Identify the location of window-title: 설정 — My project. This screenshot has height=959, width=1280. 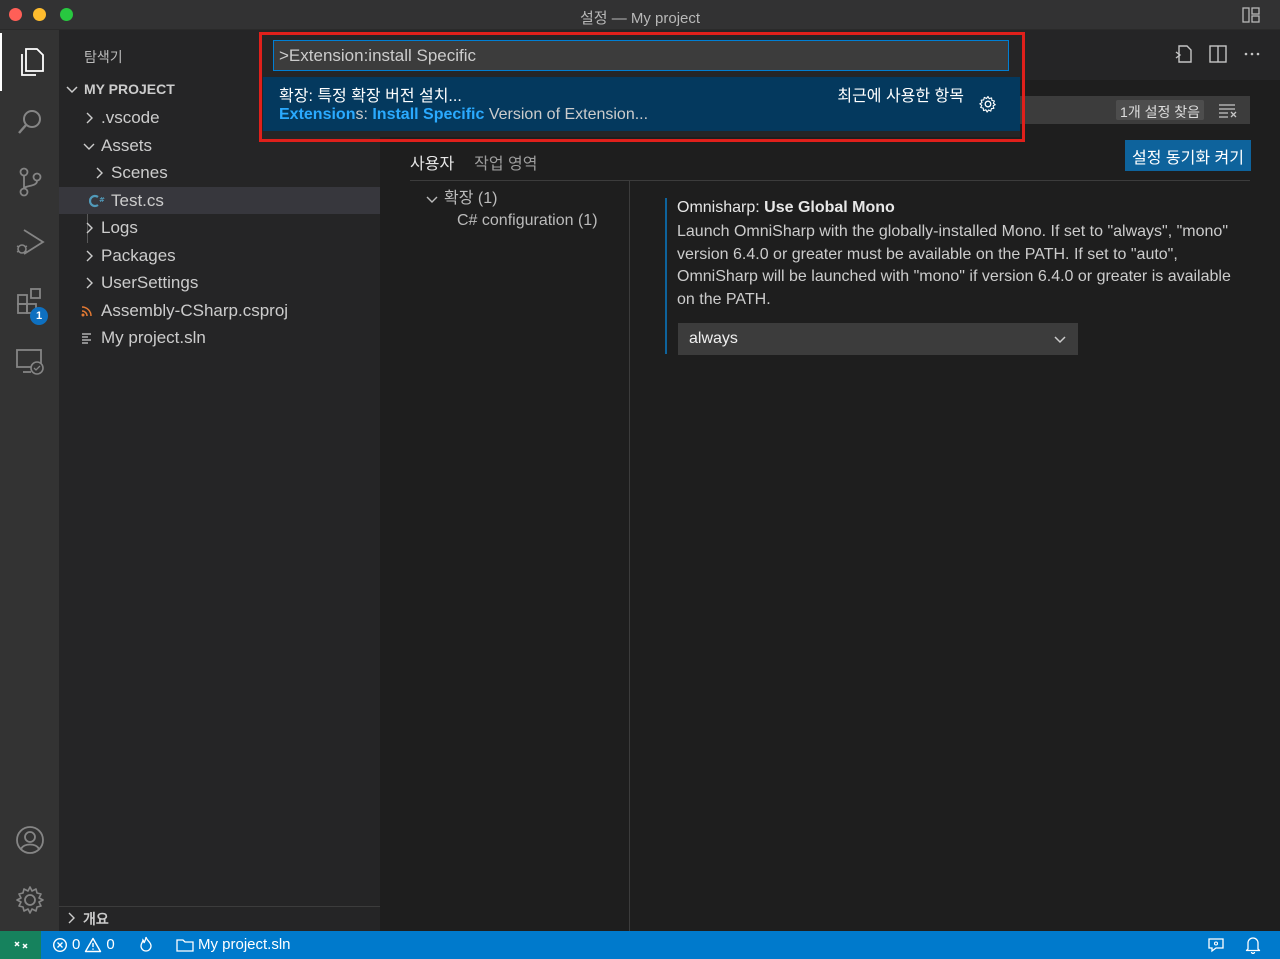
(640, 18).